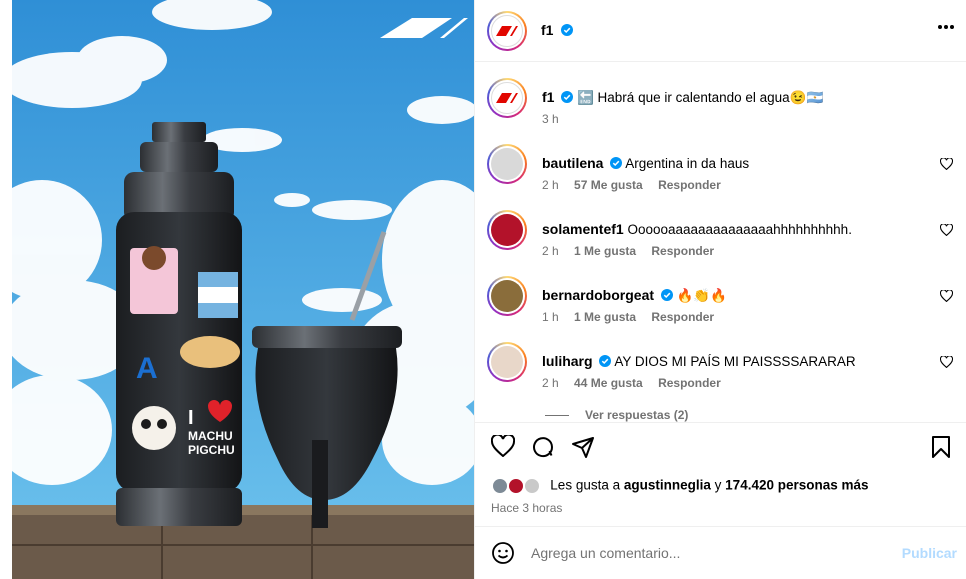  I want to click on add-comment-bar: Agrega un comentario... Publicar, so click(720, 553).